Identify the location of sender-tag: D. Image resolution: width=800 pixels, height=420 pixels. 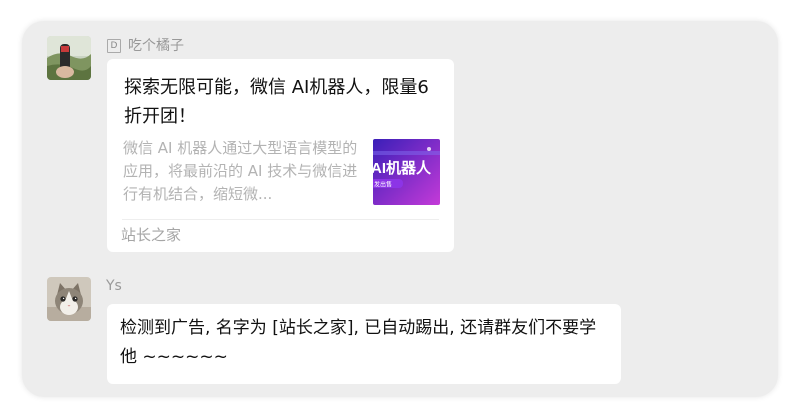
(114, 46).